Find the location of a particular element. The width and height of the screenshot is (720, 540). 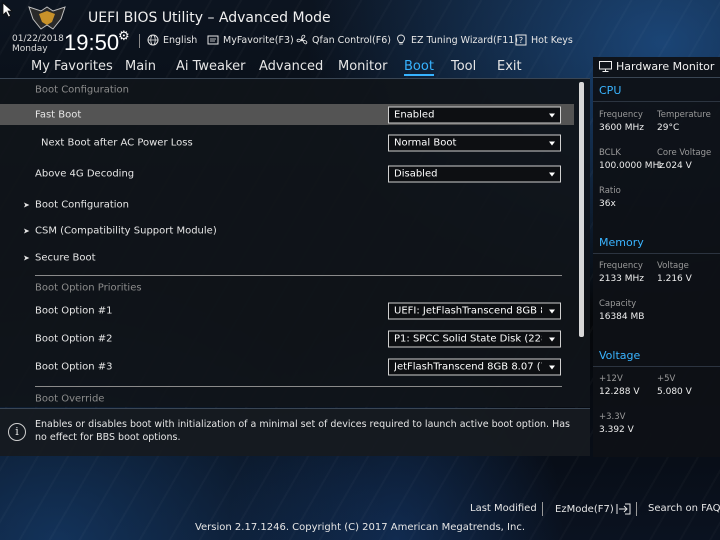

submenu-secure-boot: ➤ Secure Boot is located at coordinates (287, 258).